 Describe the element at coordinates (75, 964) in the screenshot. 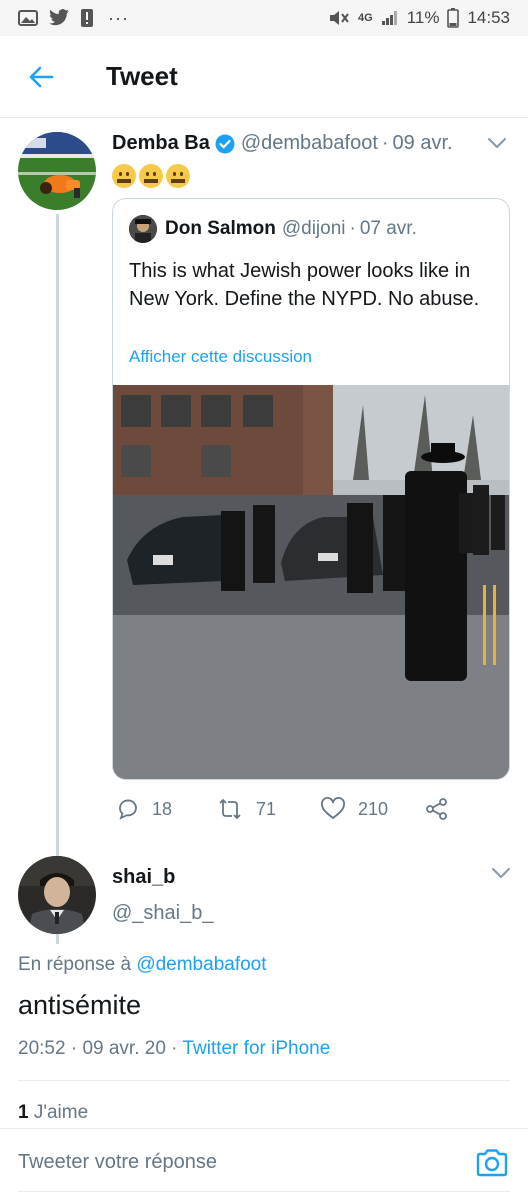

I see `in-reply-prefix: En réponse à` at that location.